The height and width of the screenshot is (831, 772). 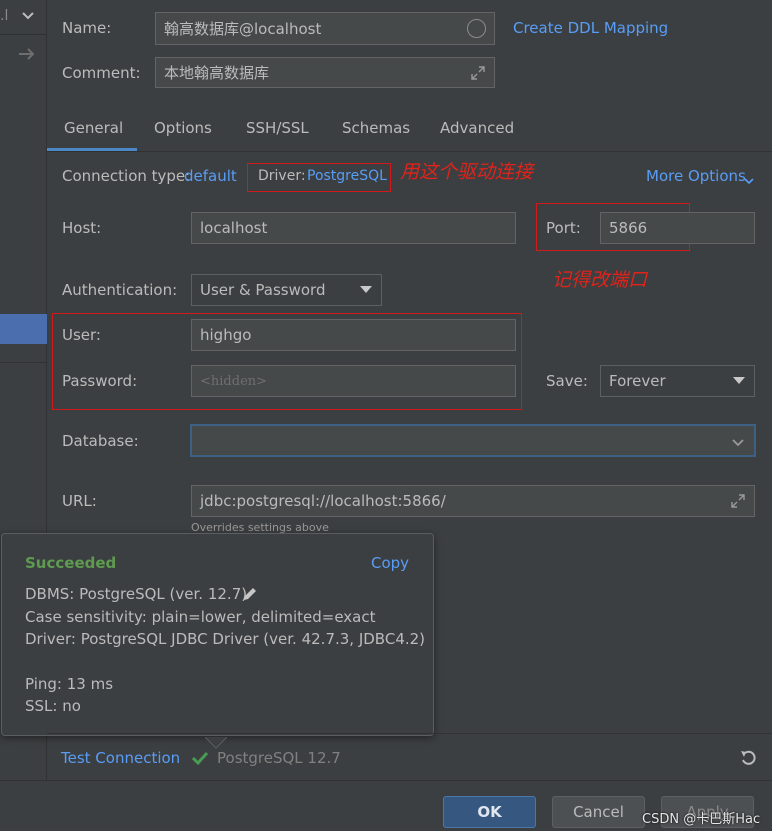 I want to click on tab-general: General, so click(x=93, y=128).